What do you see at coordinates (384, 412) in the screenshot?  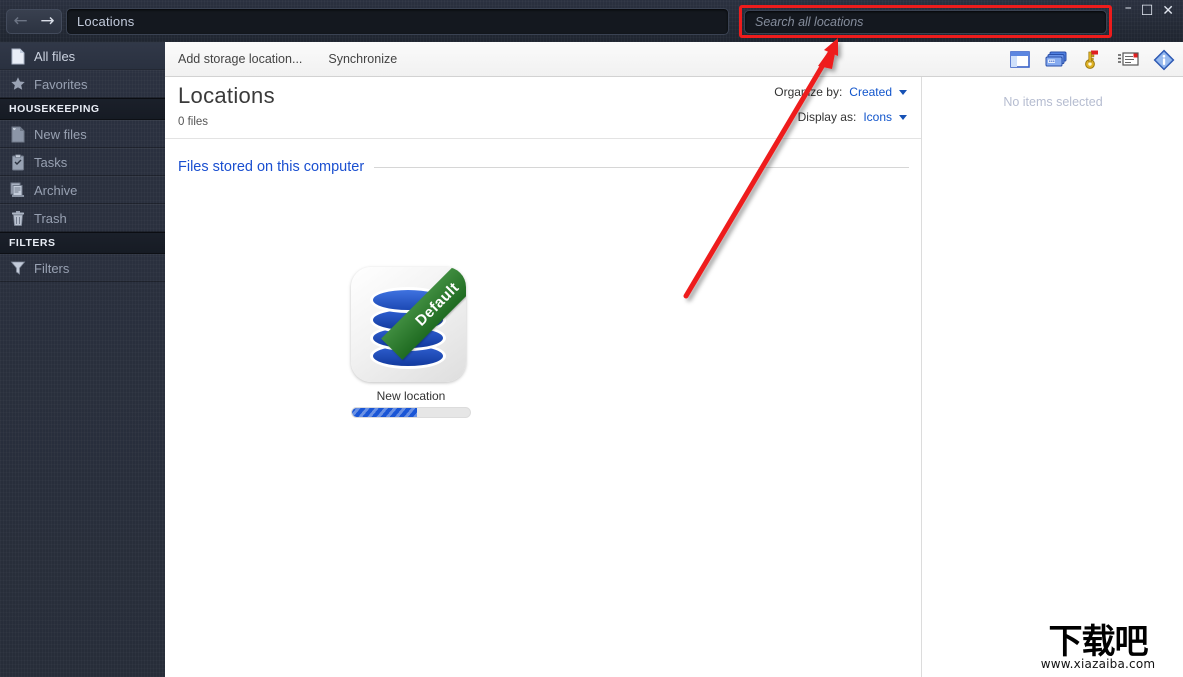 I see `item-progress-fill` at bounding box center [384, 412].